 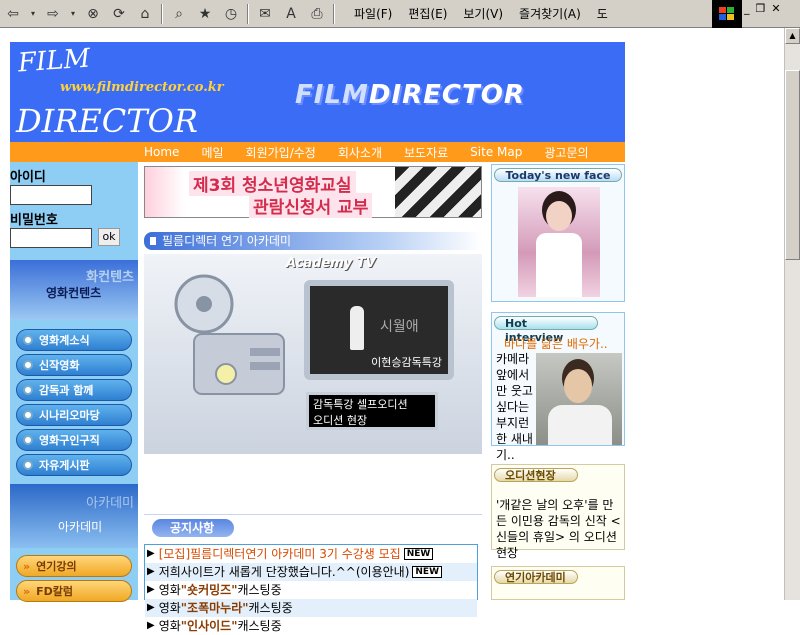 What do you see at coordinates (93, 14) in the screenshot?
I see `stop-icon: ⊗` at bounding box center [93, 14].